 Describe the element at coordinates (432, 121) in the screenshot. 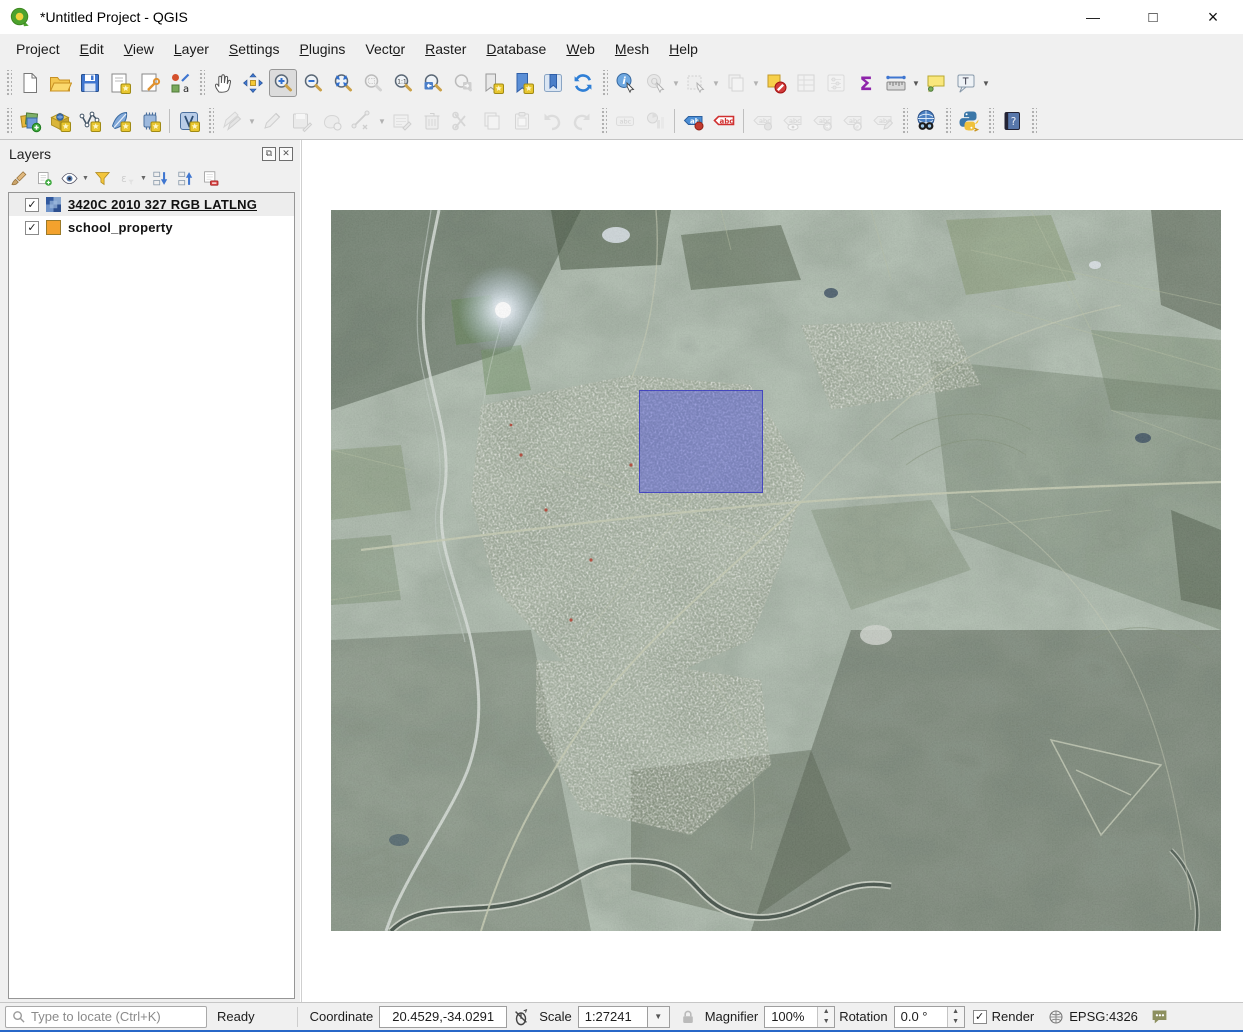

I see `delete-selected-button` at that location.